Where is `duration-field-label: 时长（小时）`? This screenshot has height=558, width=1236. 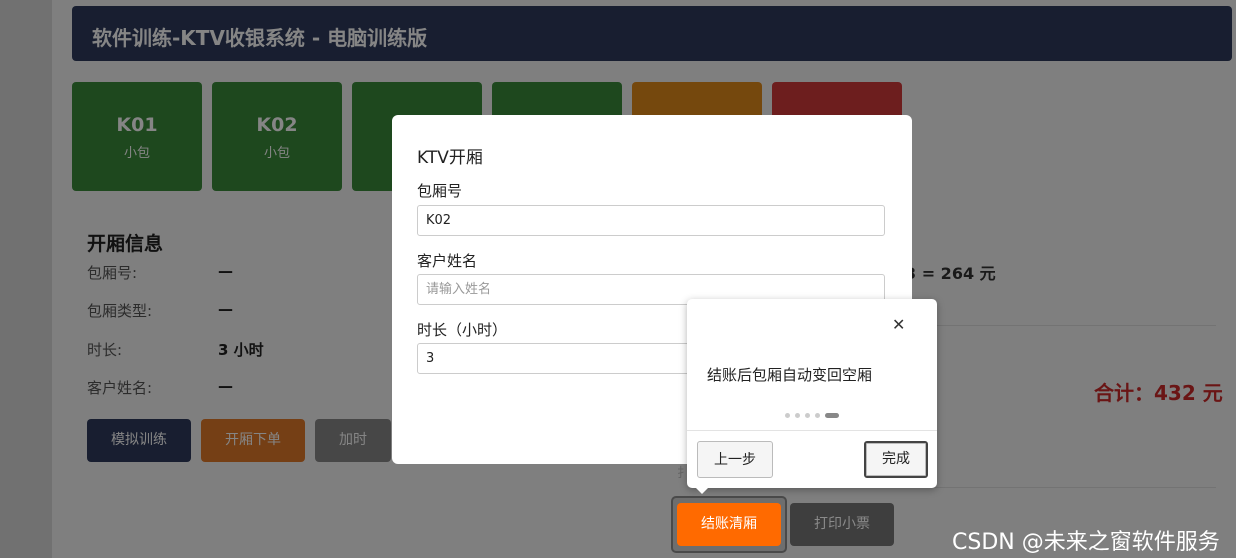
duration-field-label: 时长（小时） is located at coordinates (462, 330).